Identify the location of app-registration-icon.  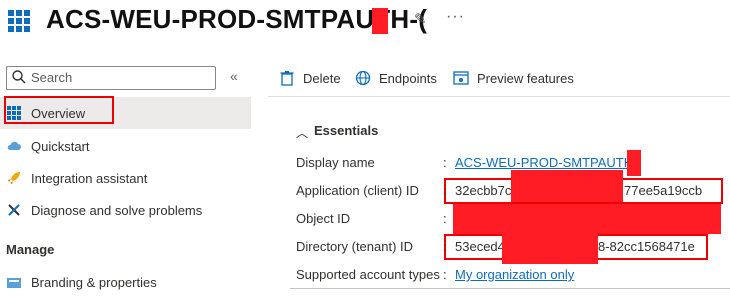
(20, 22).